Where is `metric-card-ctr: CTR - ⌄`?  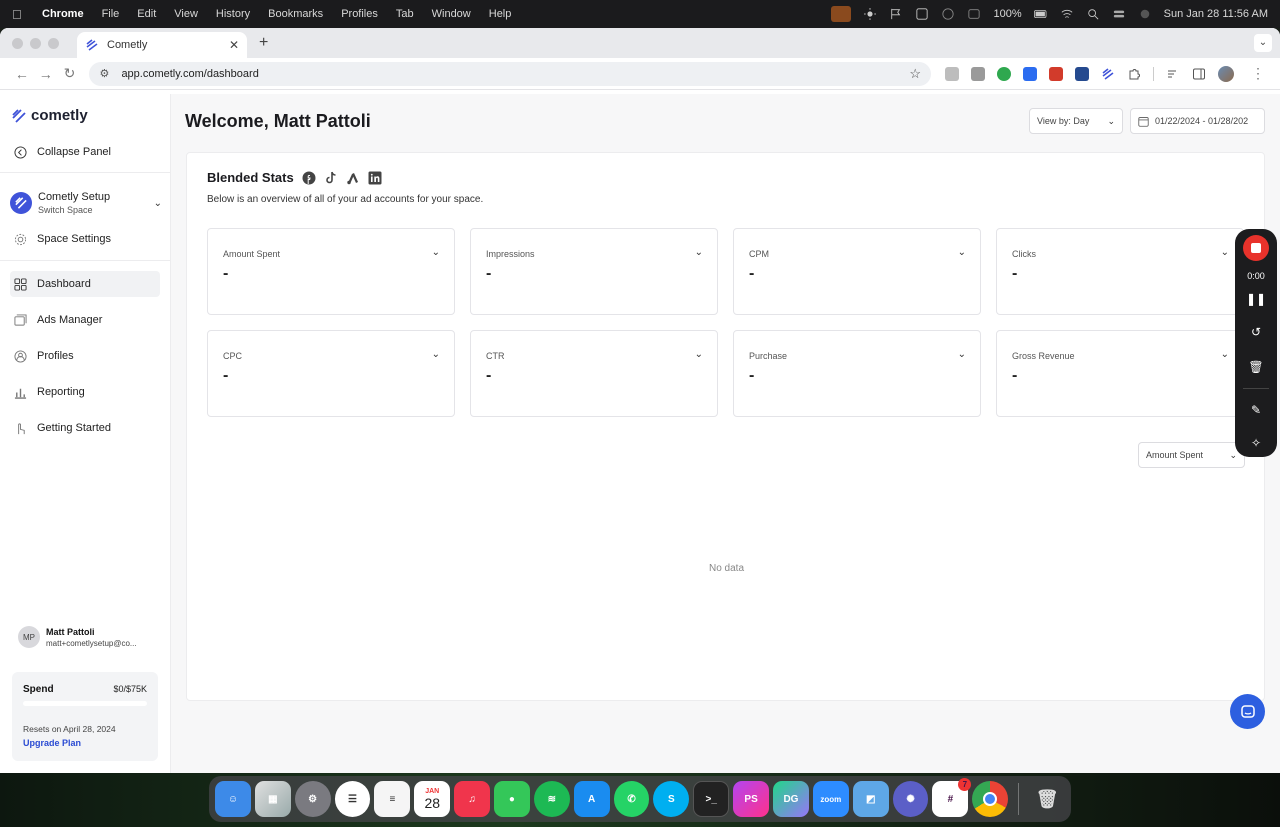
metric-card-ctr: CTR - ⌄ is located at coordinates (594, 373).